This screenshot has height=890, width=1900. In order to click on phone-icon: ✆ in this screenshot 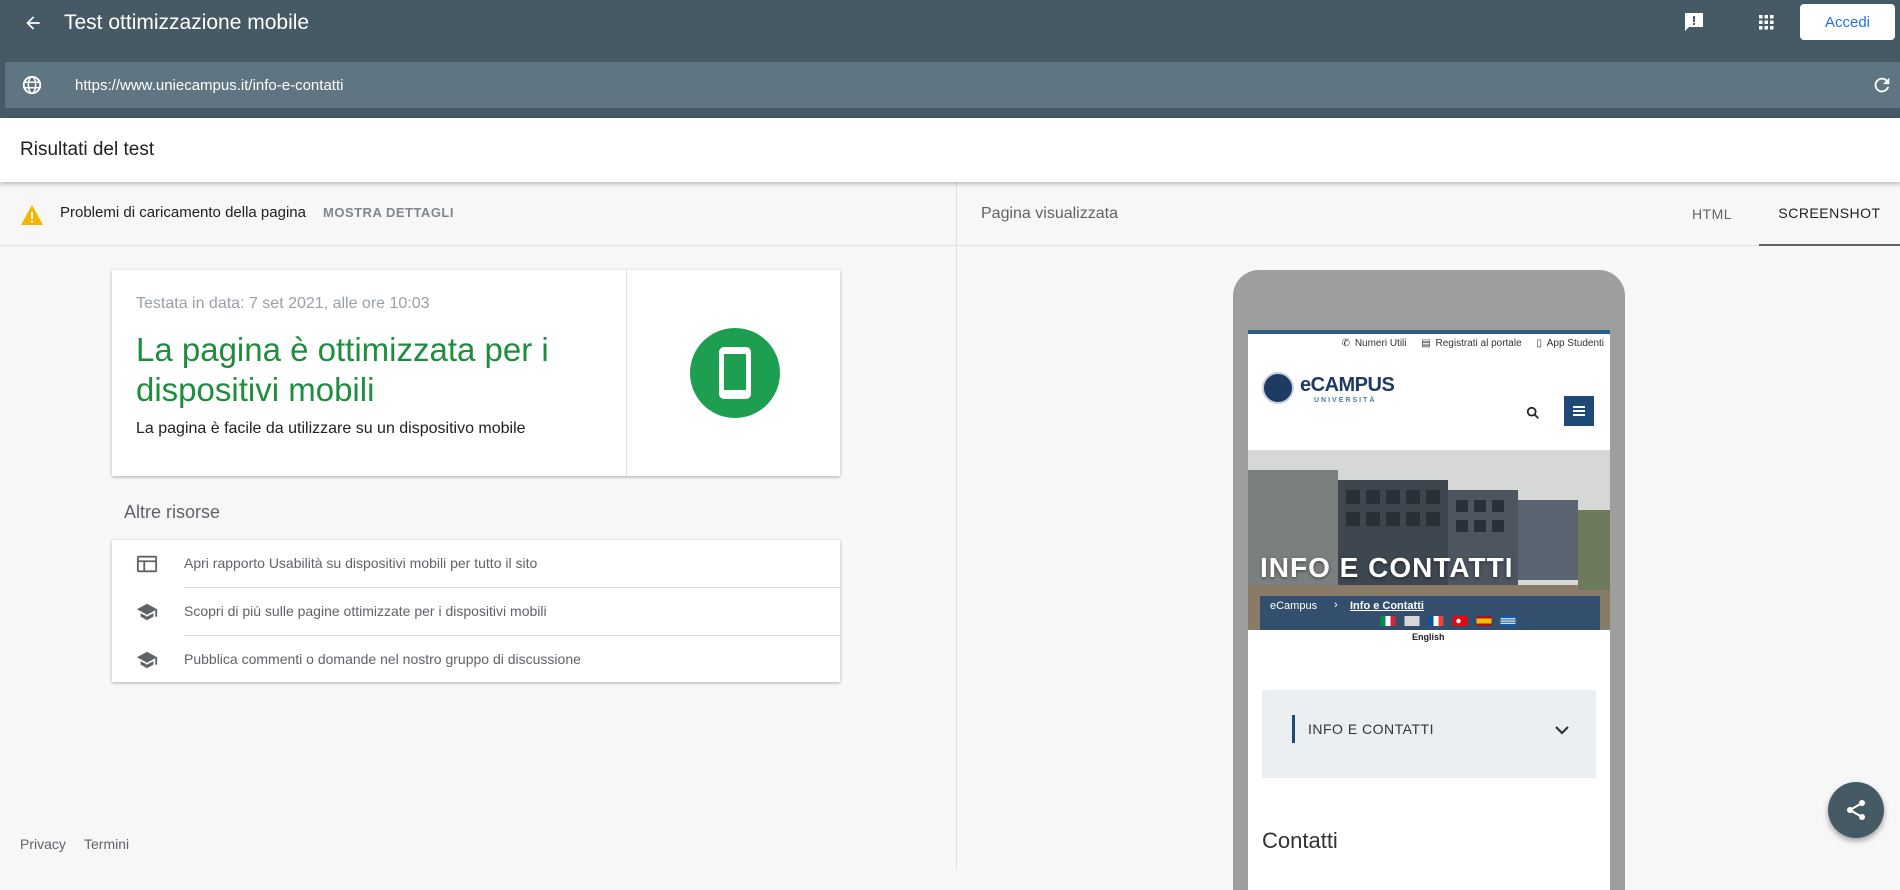, I will do `click(1346, 343)`.